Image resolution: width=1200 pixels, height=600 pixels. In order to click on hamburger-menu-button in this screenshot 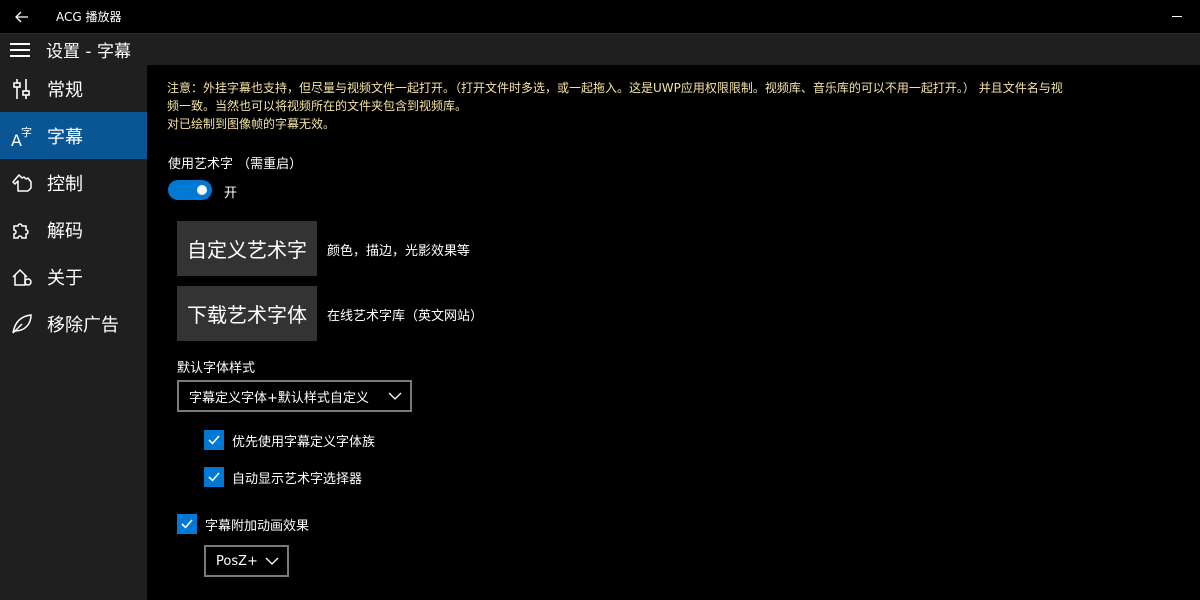, I will do `click(20, 50)`.